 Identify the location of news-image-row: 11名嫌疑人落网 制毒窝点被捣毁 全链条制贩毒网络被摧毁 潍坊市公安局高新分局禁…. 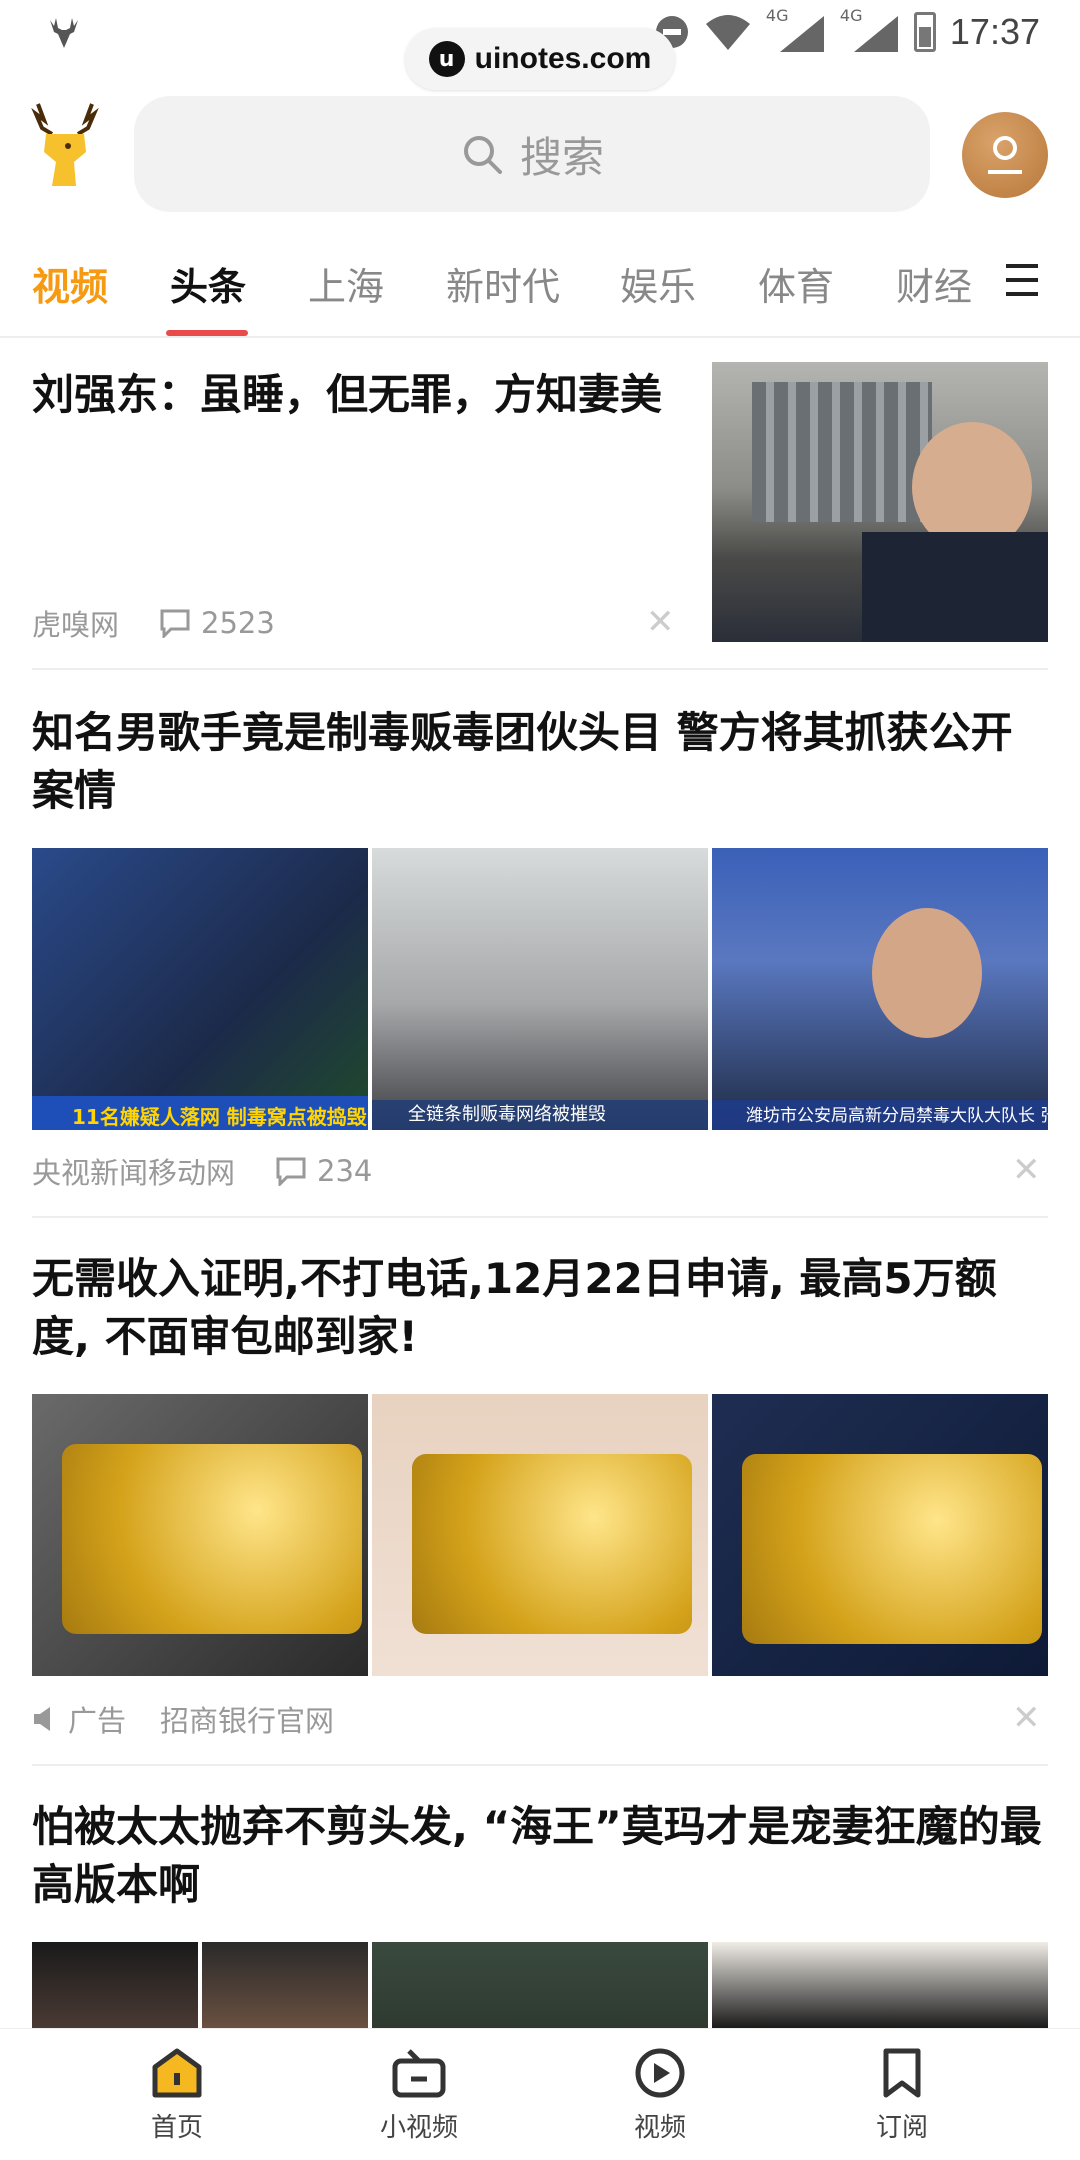
(540, 989).